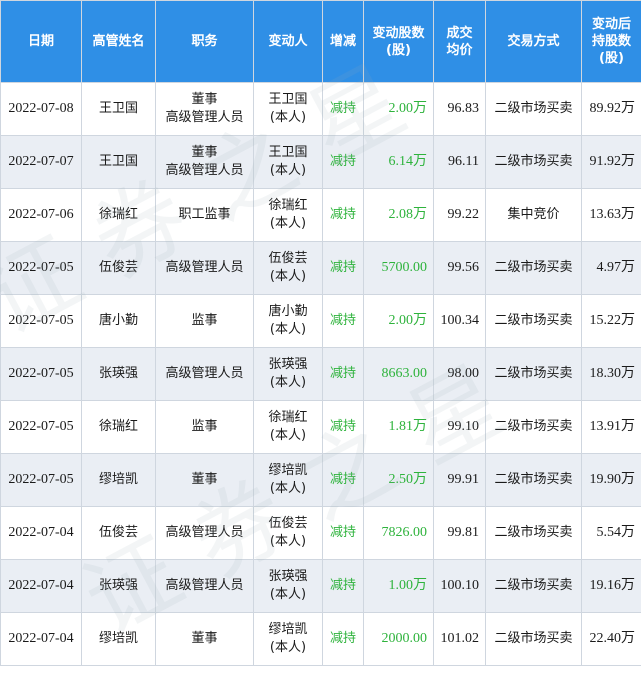 The image size is (641, 673). I want to click on cell-price: 99.10, so click(459, 427).